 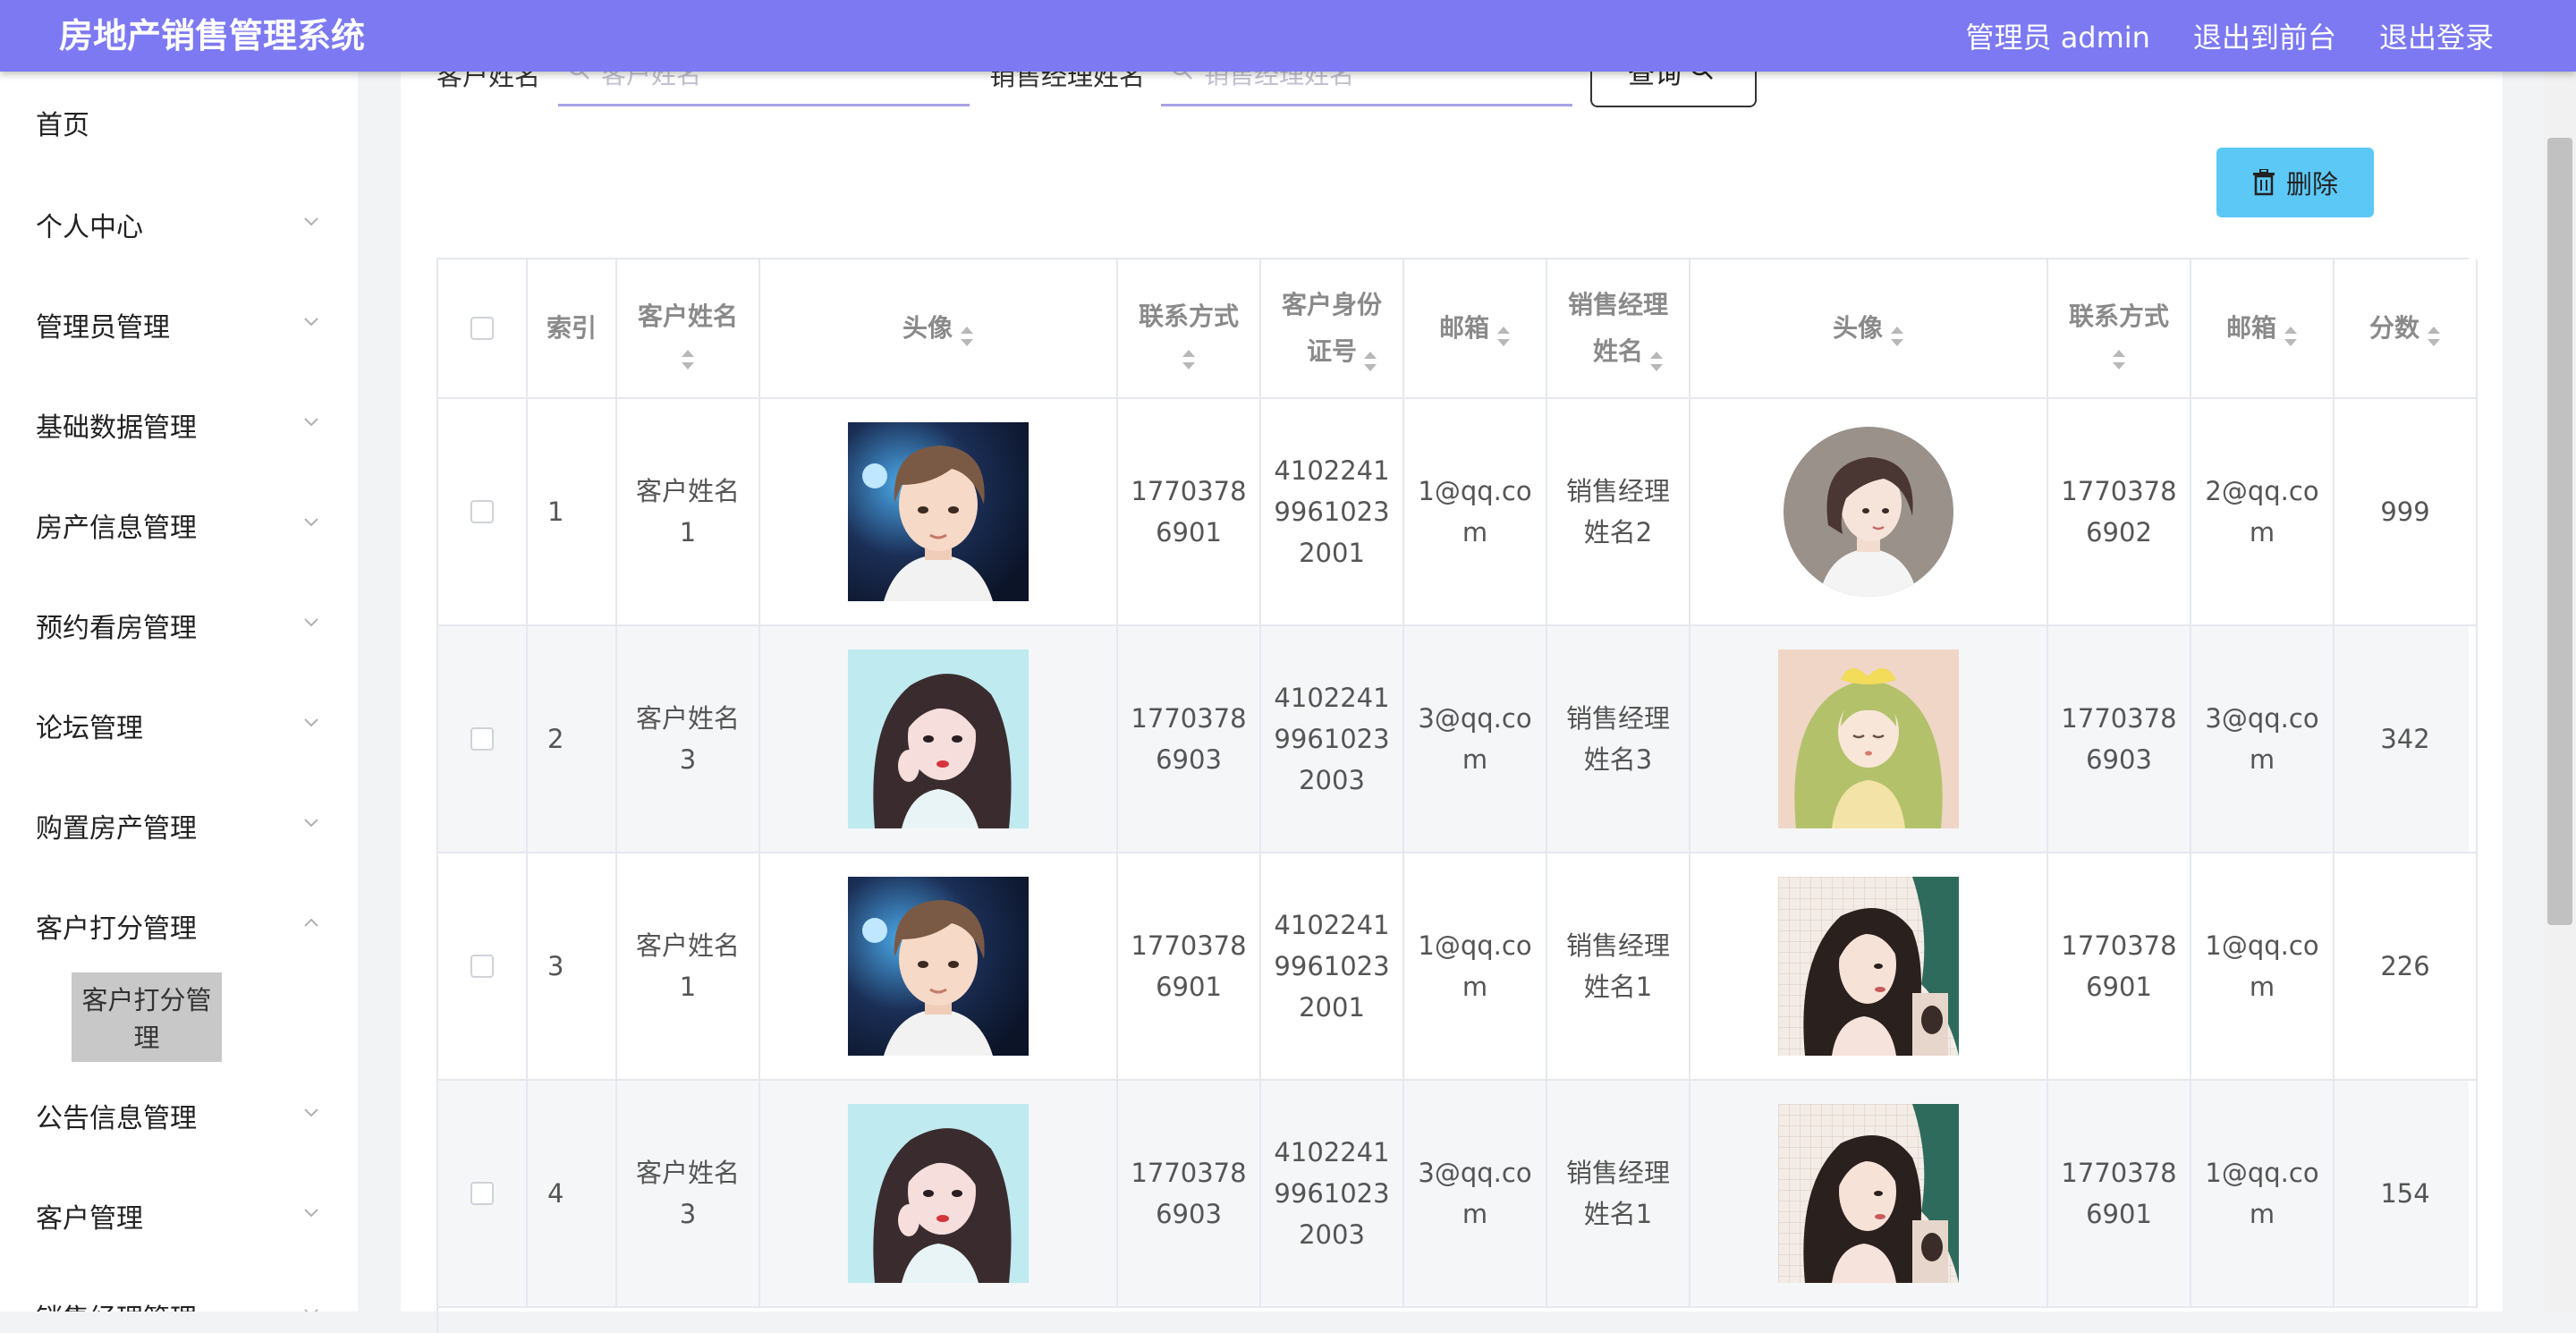 I want to click on delete-button-label: 删除, so click(x=2311, y=184).